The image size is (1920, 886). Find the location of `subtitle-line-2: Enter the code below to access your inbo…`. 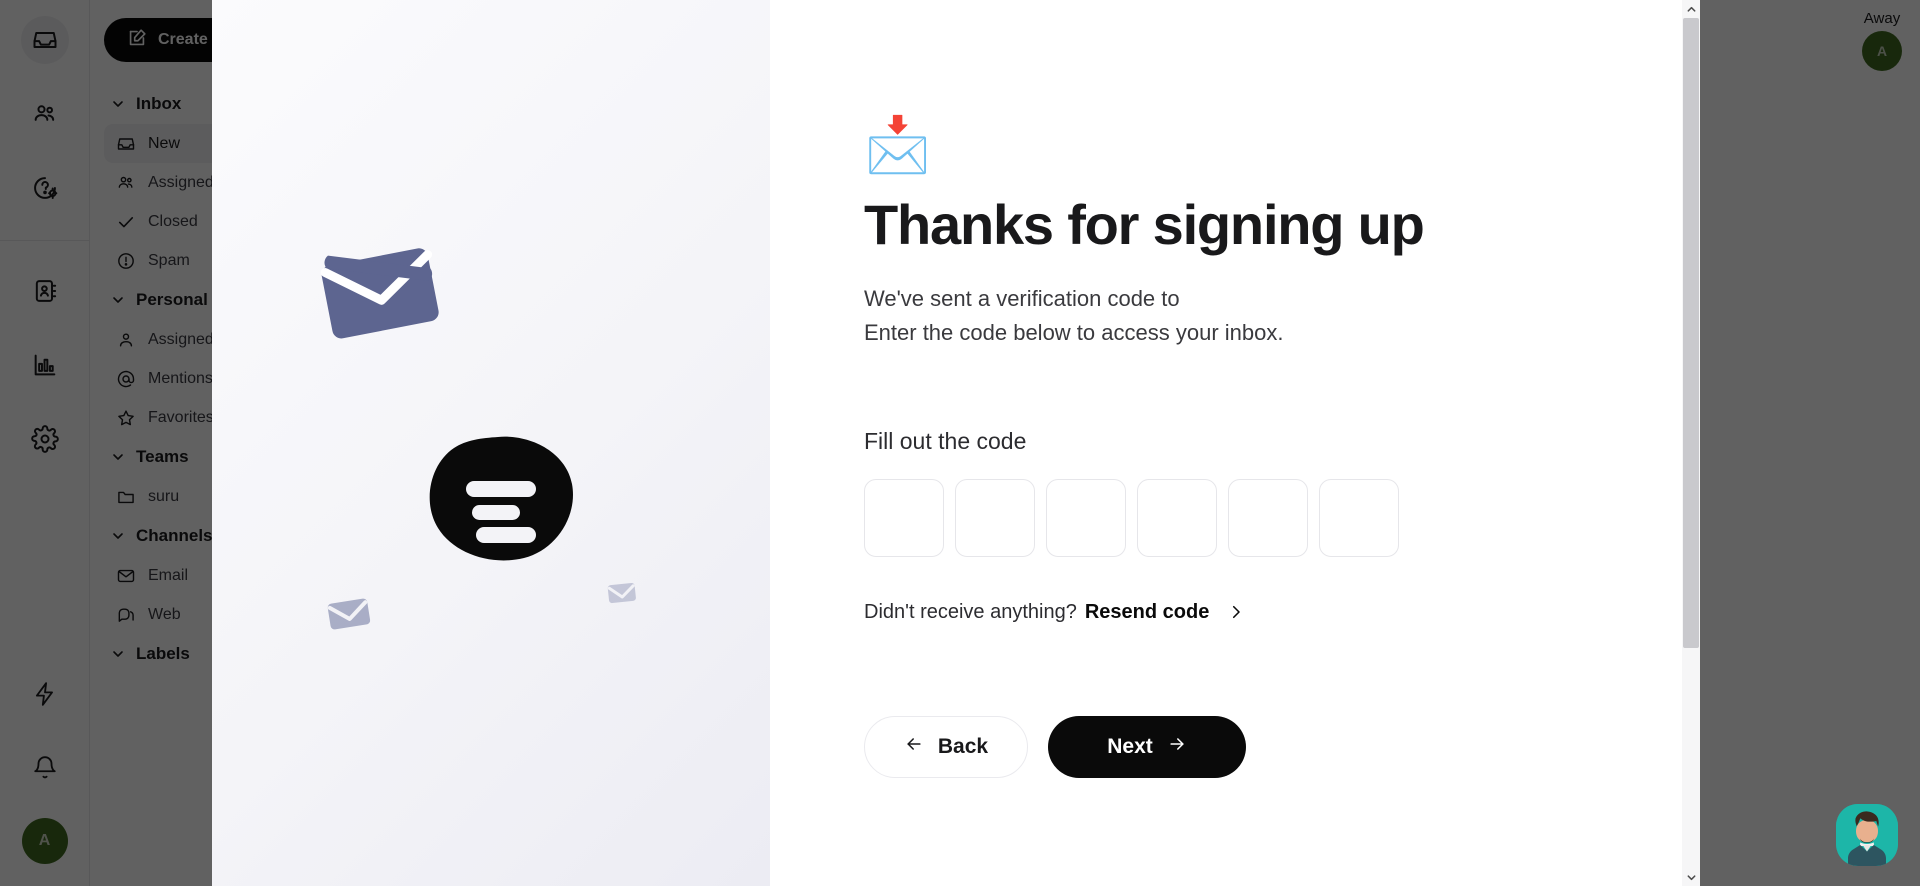

subtitle-line-2: Enter the code below to access your inbo… is located at coordinates (1074, 332).